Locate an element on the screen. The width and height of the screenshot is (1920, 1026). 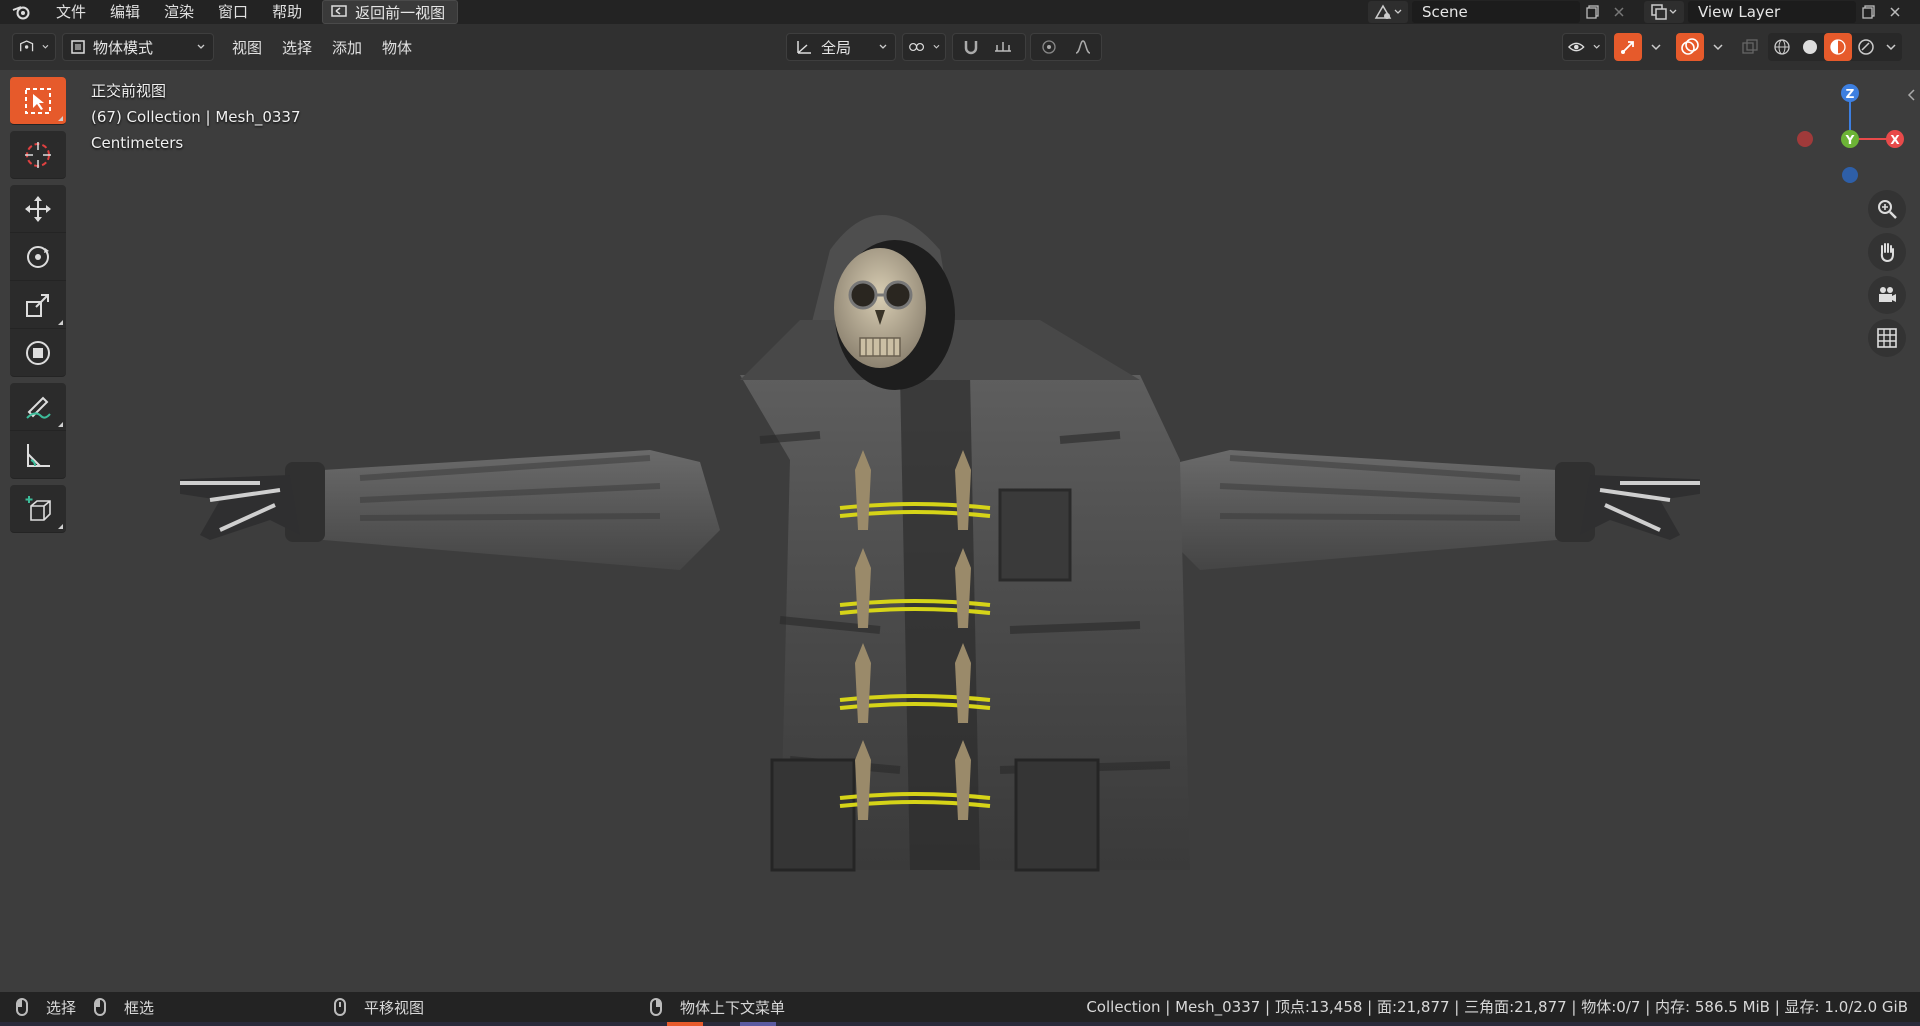
grid-projection-icon is located at coordinates (1887, 338).